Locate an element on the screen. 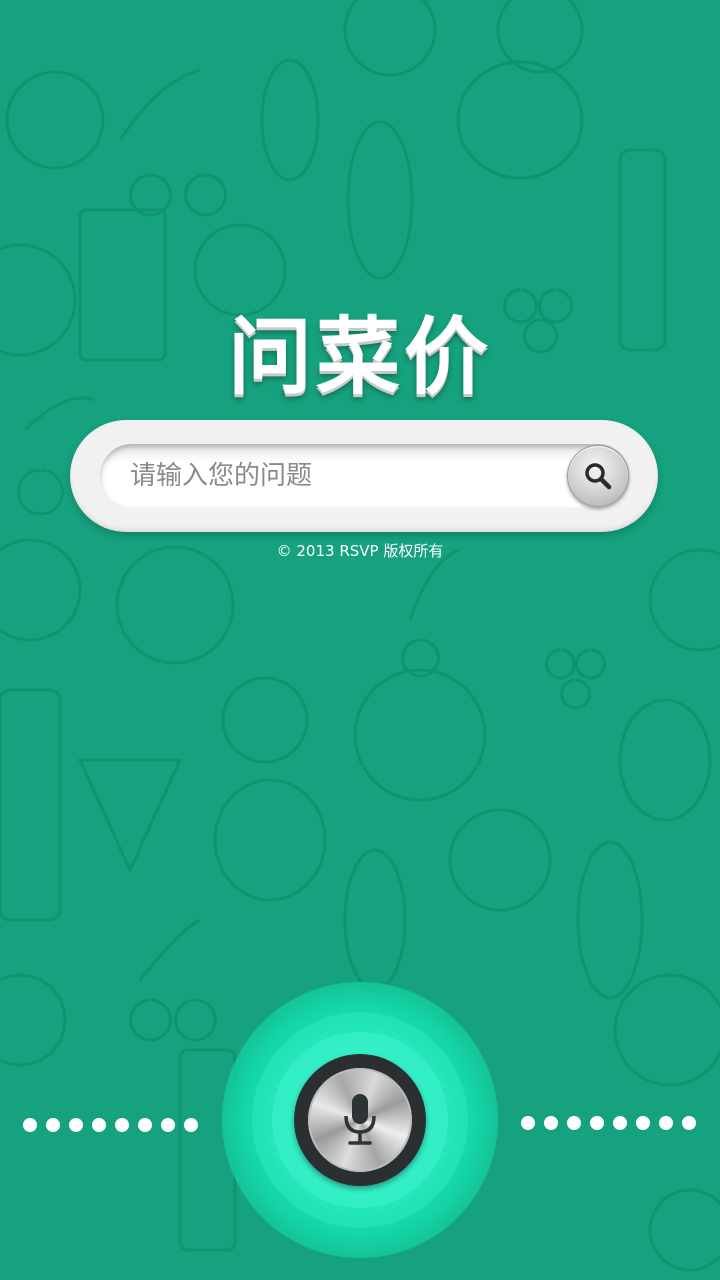 This screenshot has height=1280, width=720. search-button is located at coordinates (598, 476).